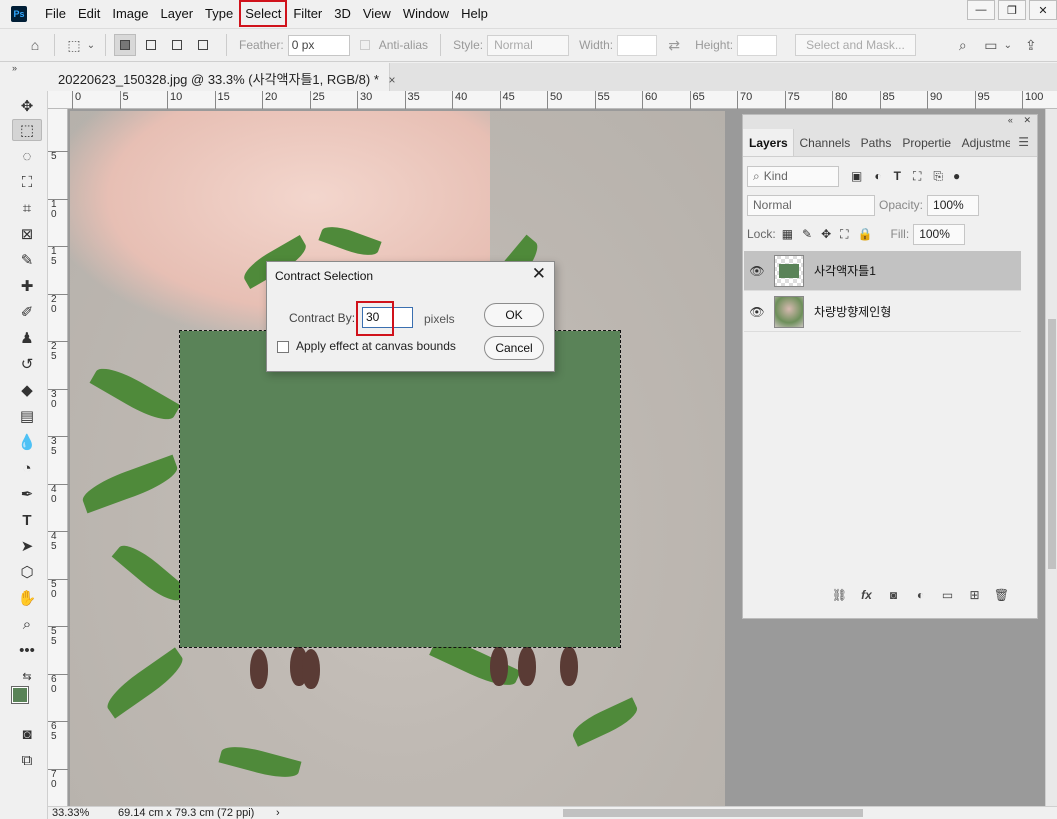  Describe the element at coordinates (514, 315) in the screenshot. I see `ok-button: OK` at that location.